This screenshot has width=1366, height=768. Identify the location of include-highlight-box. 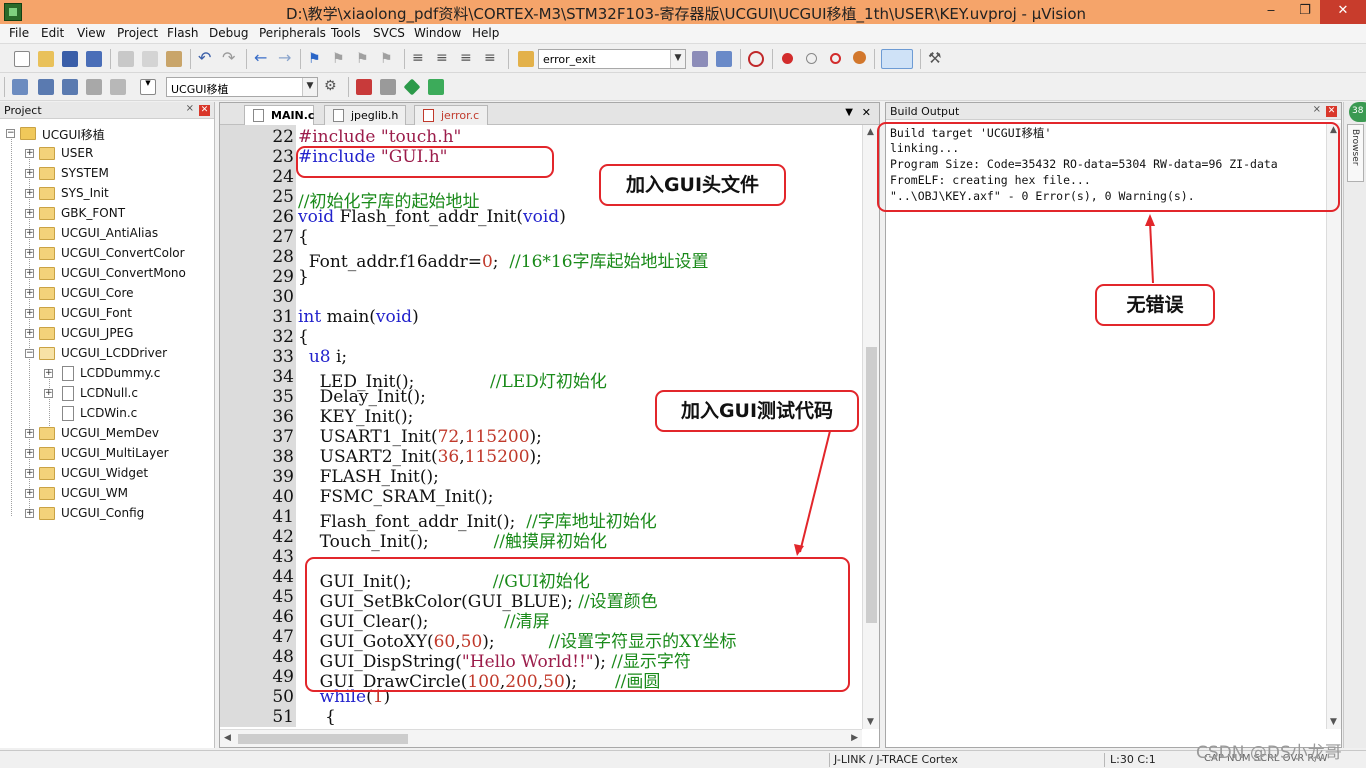
(425, 162).